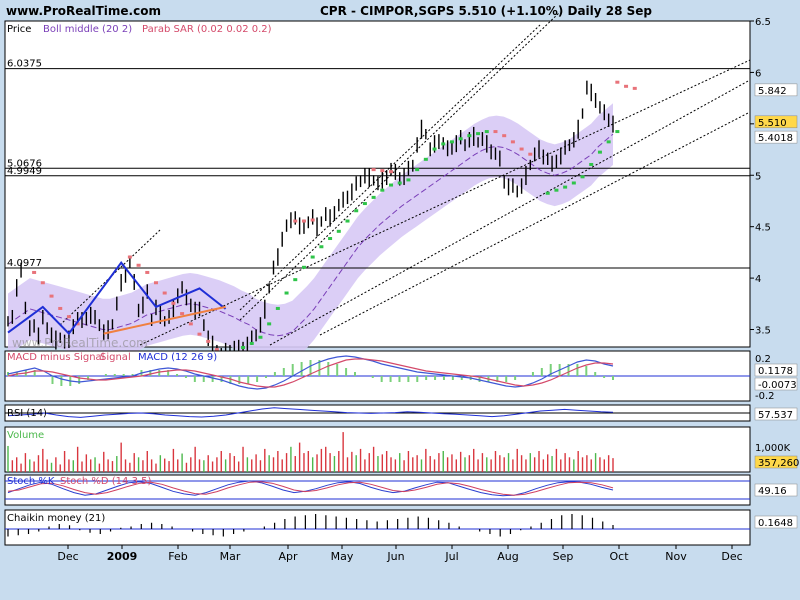 Image resolution: width=800 pixels, height=600 pixels. I want to click on x-tick-label: Jul, so click(451, 556).